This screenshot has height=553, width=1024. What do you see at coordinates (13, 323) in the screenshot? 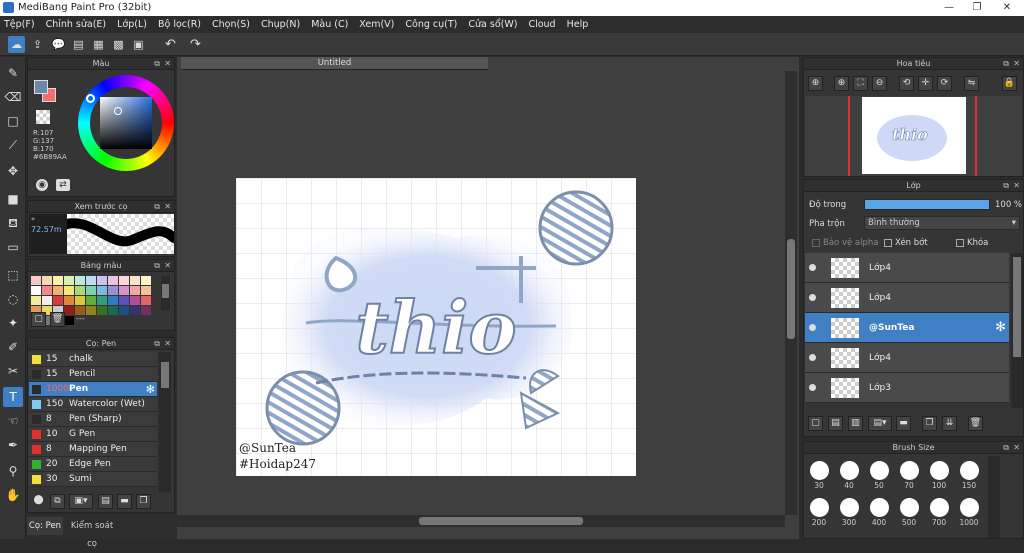
I see `magic-wand-tool-icon: ✦` at bounding box center [13, 323].